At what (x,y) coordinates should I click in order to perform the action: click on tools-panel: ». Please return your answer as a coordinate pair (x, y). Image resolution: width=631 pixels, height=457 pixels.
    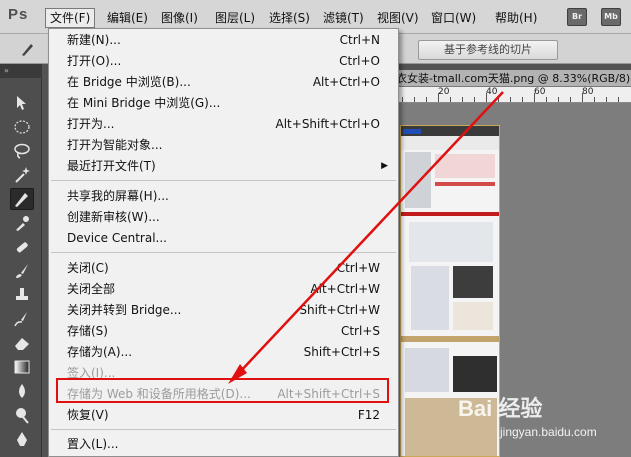
    Looking at the image, I should click on (21, 260).